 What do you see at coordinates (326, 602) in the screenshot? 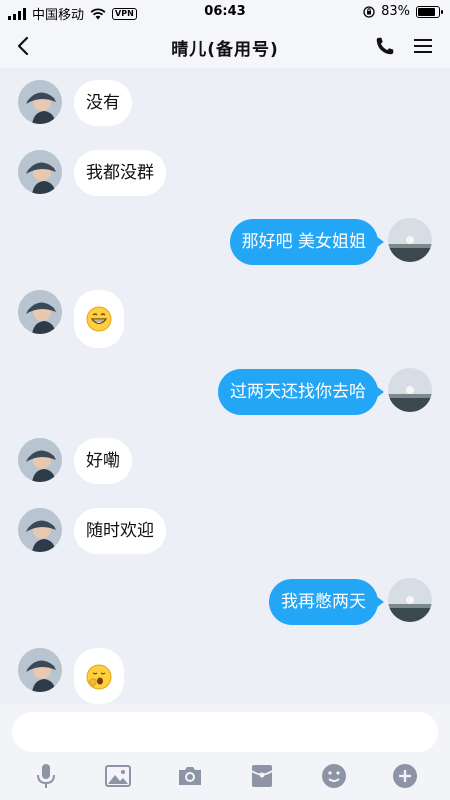
I see `message-bubble: 我再憋两天` at bounding box center [326, 602].